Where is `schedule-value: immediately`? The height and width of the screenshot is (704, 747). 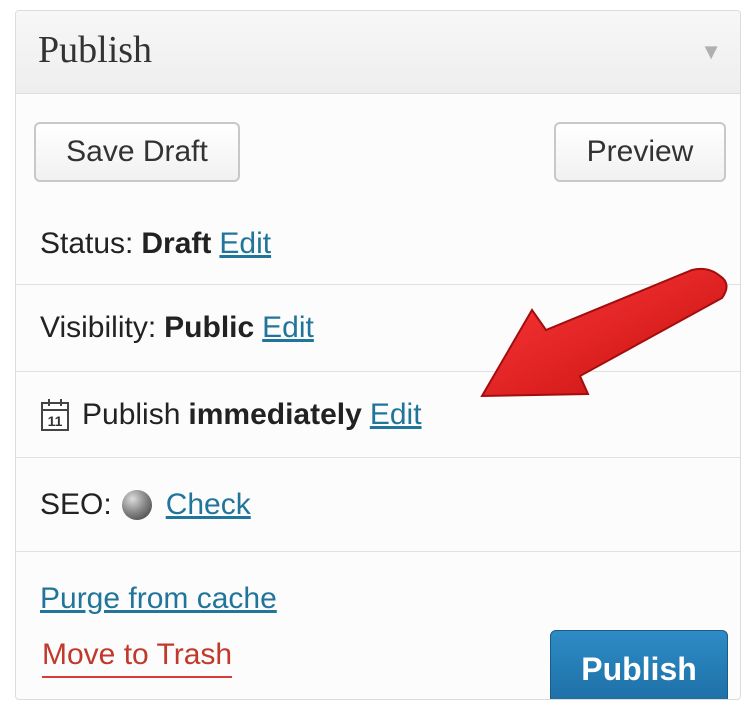
schedule-value: immediately is located at coordinates (275, 414).